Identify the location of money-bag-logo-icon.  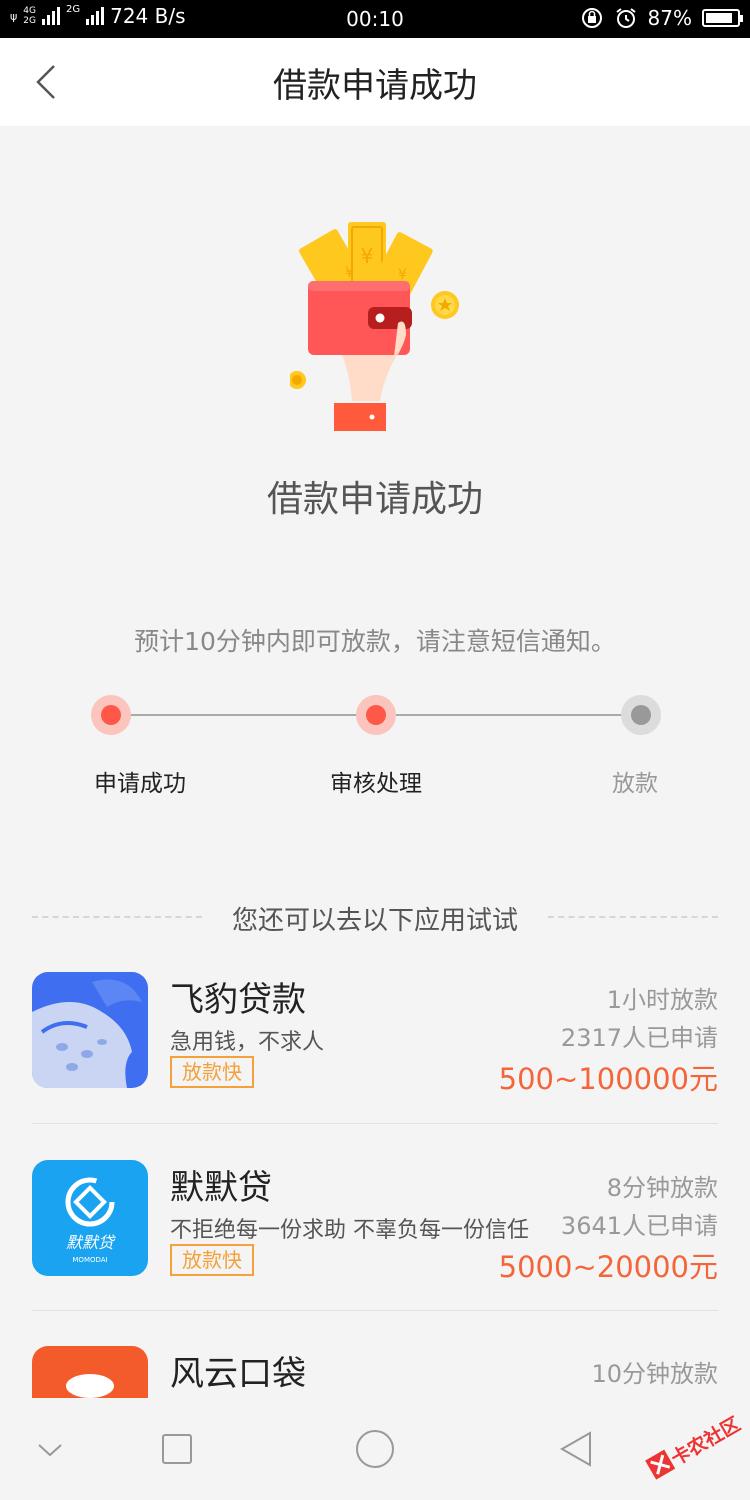
(90, 1372).